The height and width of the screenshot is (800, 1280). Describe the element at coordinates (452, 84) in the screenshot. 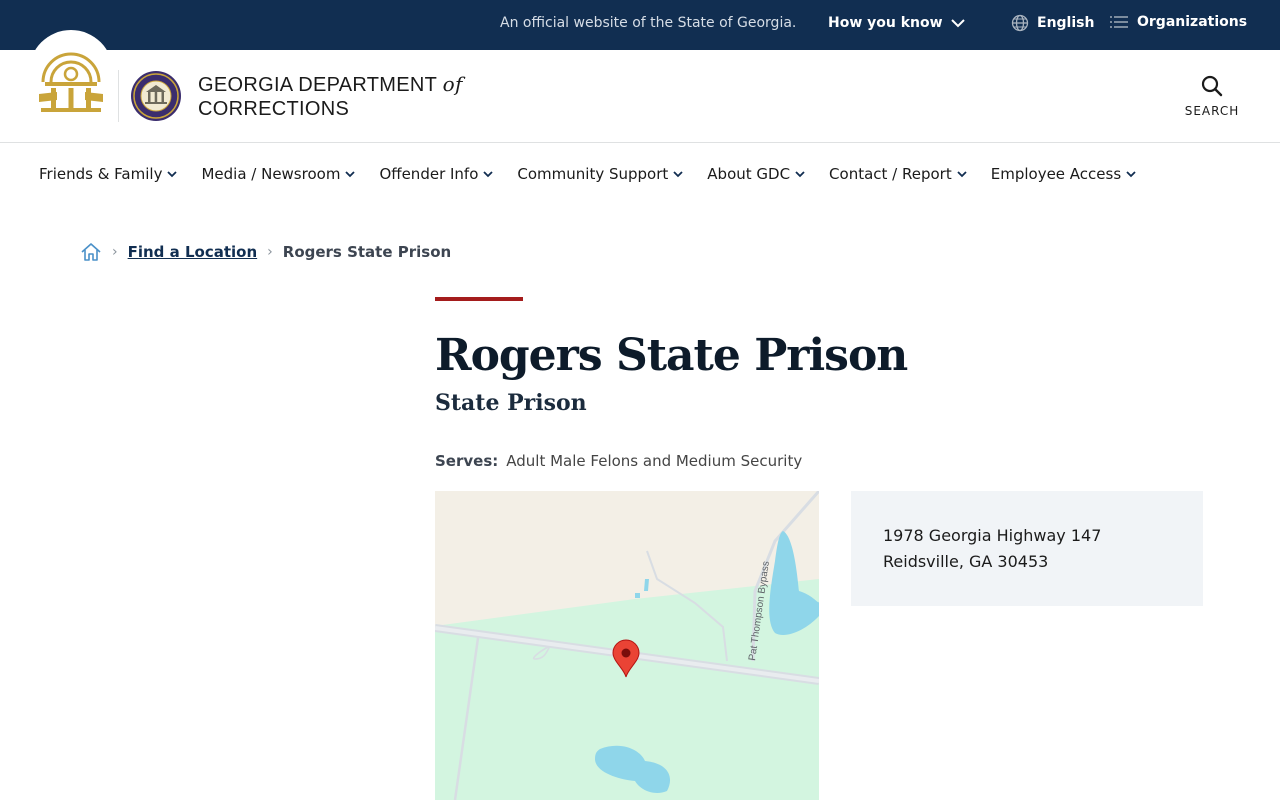

I see `agency-name-of: of` at that location.